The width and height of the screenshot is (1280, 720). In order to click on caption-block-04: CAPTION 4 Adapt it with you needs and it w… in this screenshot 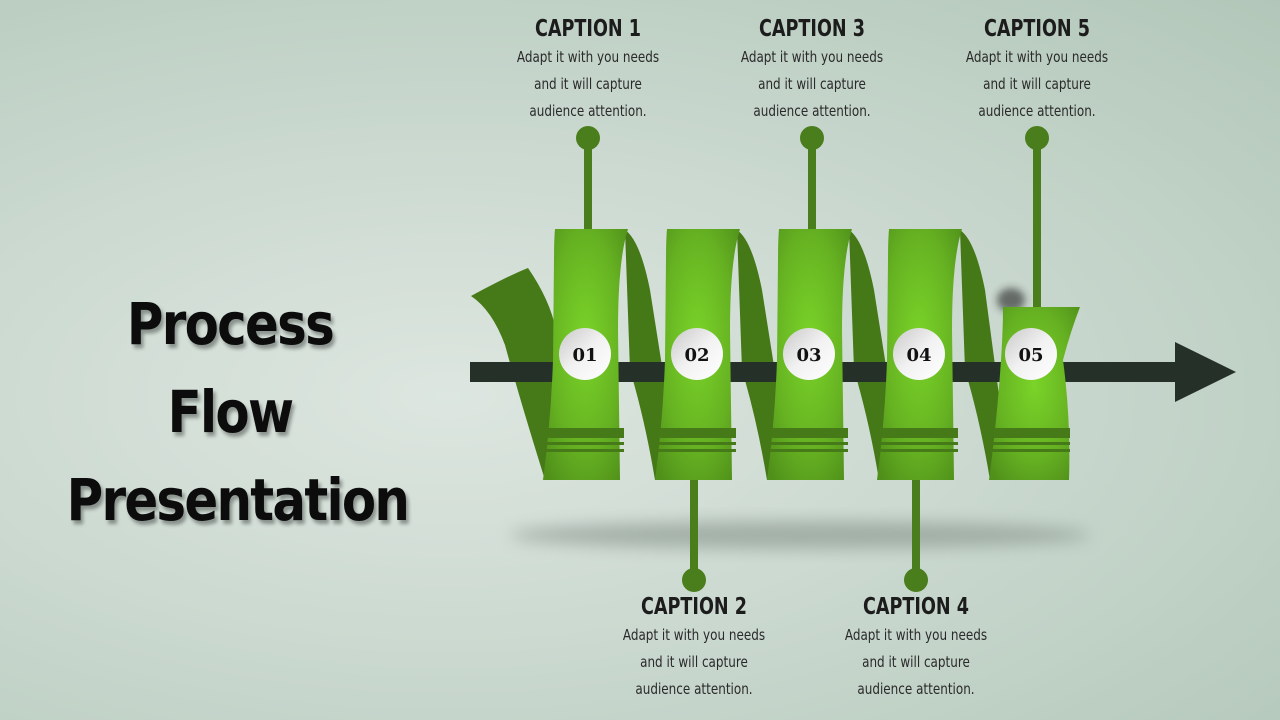, I will do `click(916, 647)`.